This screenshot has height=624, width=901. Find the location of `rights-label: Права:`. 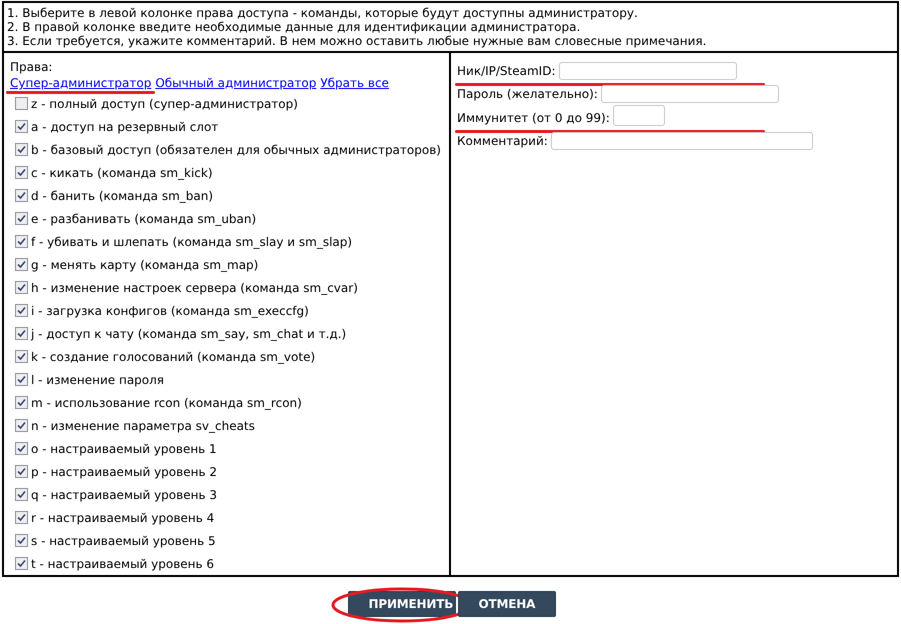

rights-label: Права: is located at coordinates (31, 67).